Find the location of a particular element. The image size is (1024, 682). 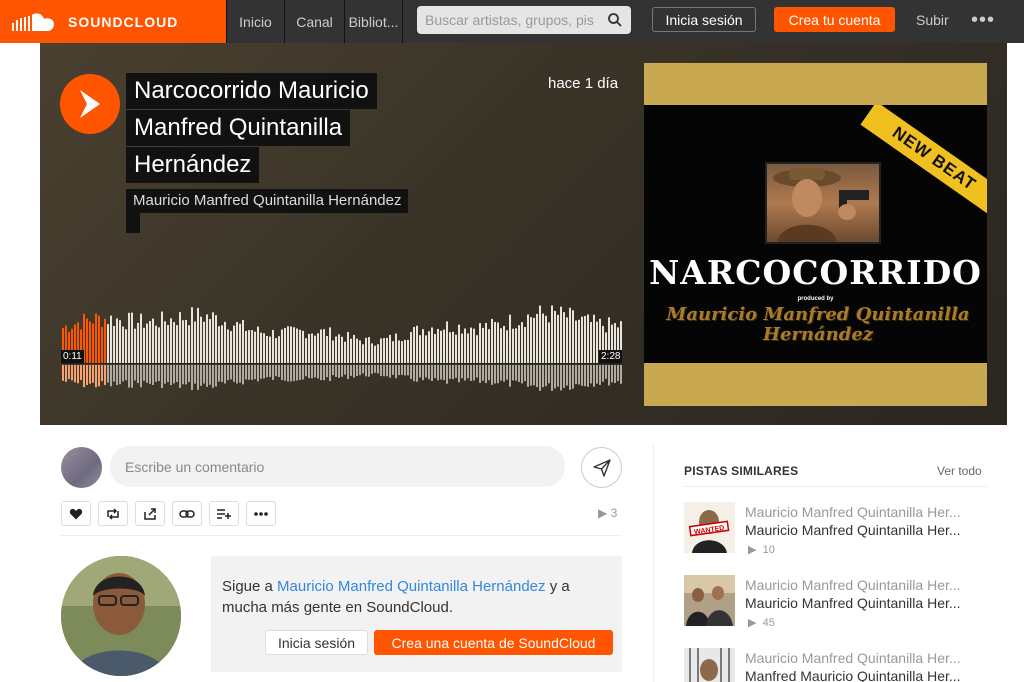

share-icon is located at coordinates (150, 513).